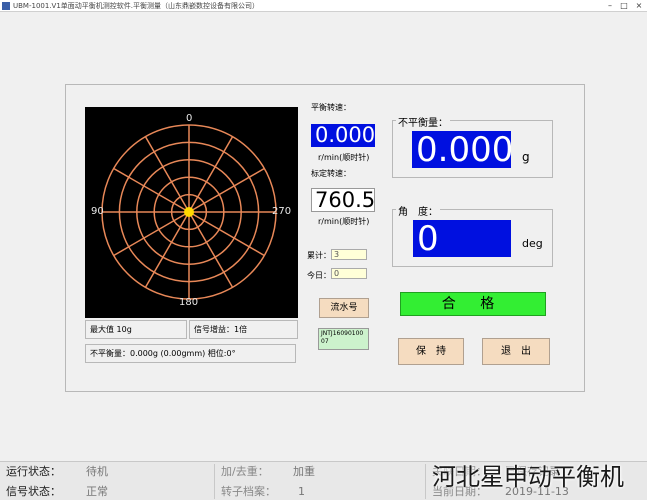 This screenshot has width=647, height=500. Describe the element at coordinates (344, 157) in the screenshot. I see `balance-speed-unit: r/min(顺时针)` at that location.